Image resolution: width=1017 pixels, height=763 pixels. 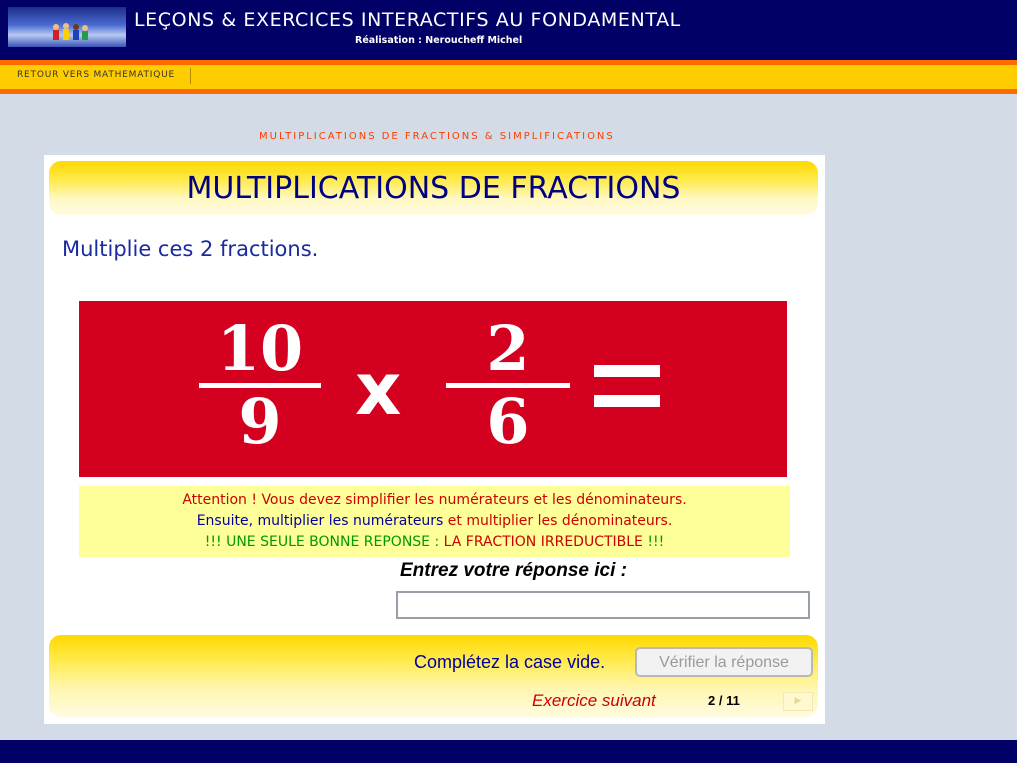 I want to click on back-to-math-link: RETOUR VERS MATHEMATIQUE, so click(x=96, y=75).